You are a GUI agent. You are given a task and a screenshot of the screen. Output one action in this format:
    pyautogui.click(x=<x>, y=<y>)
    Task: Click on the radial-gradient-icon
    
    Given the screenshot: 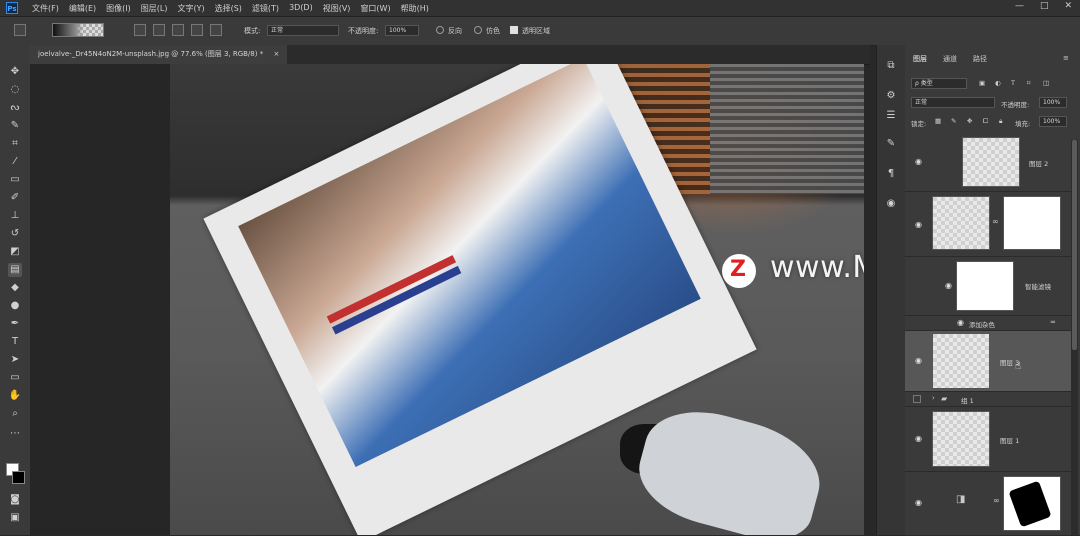 What is the action you would take?
    pyautogui.click(x=159, y=30)
    